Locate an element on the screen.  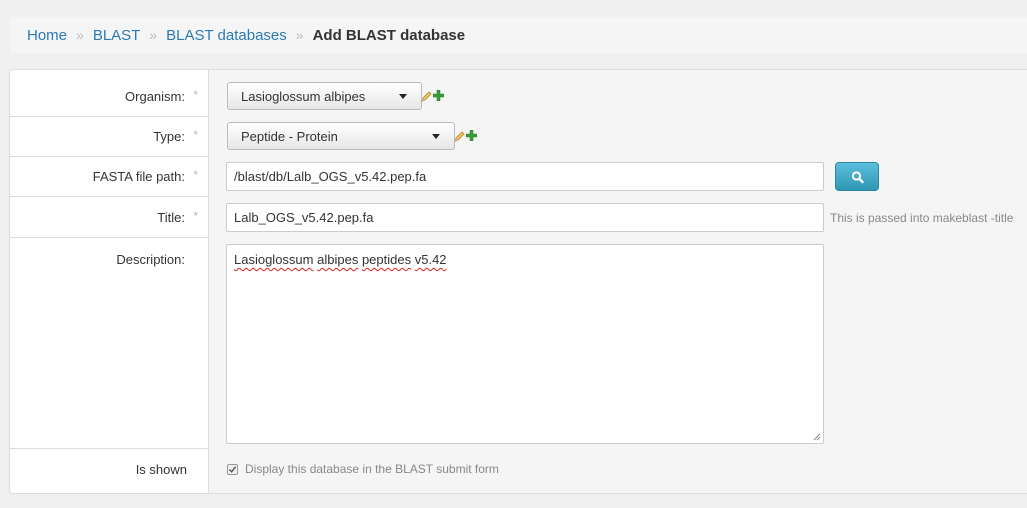
fasta-label: FASTA file path: is located at coordinates (138, 176).